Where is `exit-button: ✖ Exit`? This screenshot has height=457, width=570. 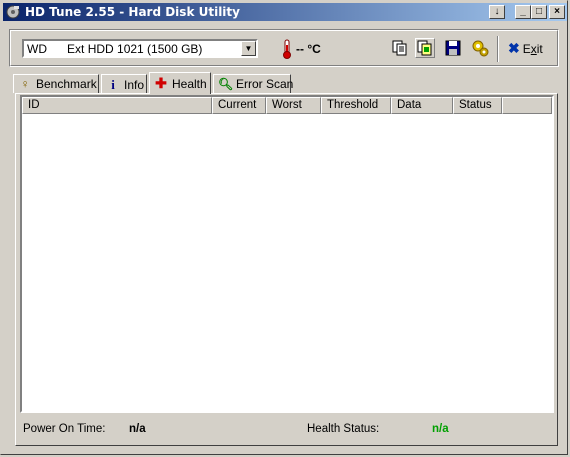
exit-button: ✖ Exit is located at coordinates (525, 49).